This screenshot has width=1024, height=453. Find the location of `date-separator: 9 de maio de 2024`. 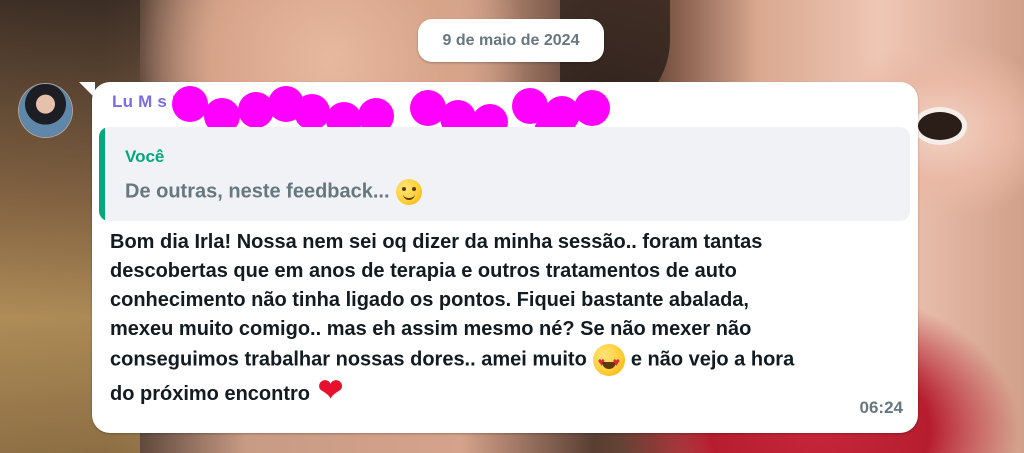

date-separator: 9 de maio de 2024 is located at coordinates (511, 40).